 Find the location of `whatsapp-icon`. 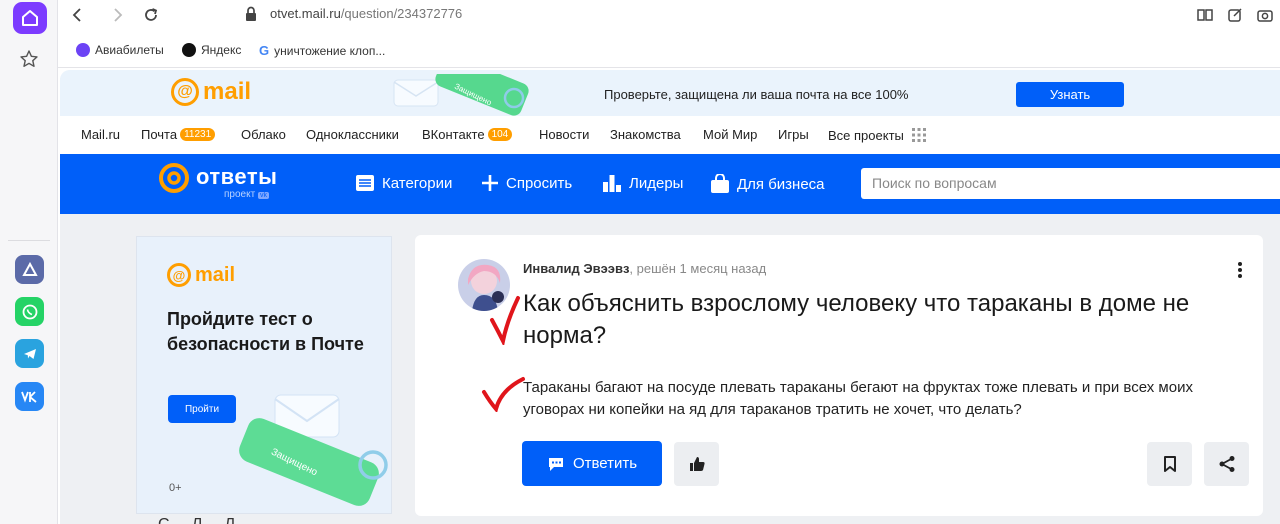

whatsapp-icon is located at coordinates (29, 311).